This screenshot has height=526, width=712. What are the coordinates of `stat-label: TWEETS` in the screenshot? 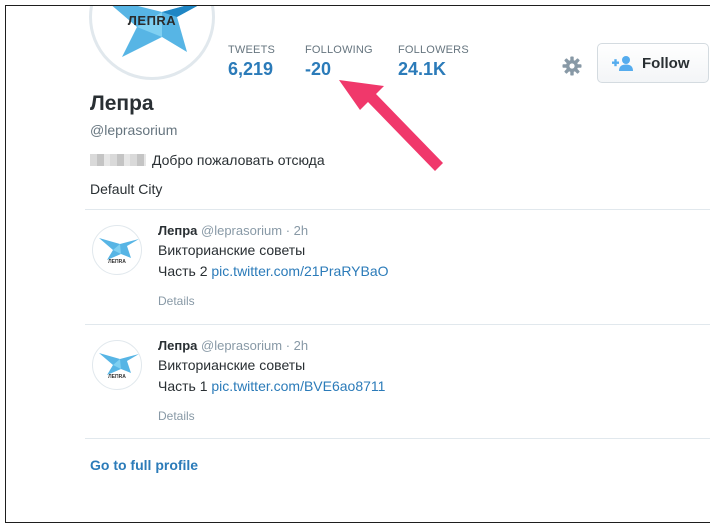 It's located at (252, 50).